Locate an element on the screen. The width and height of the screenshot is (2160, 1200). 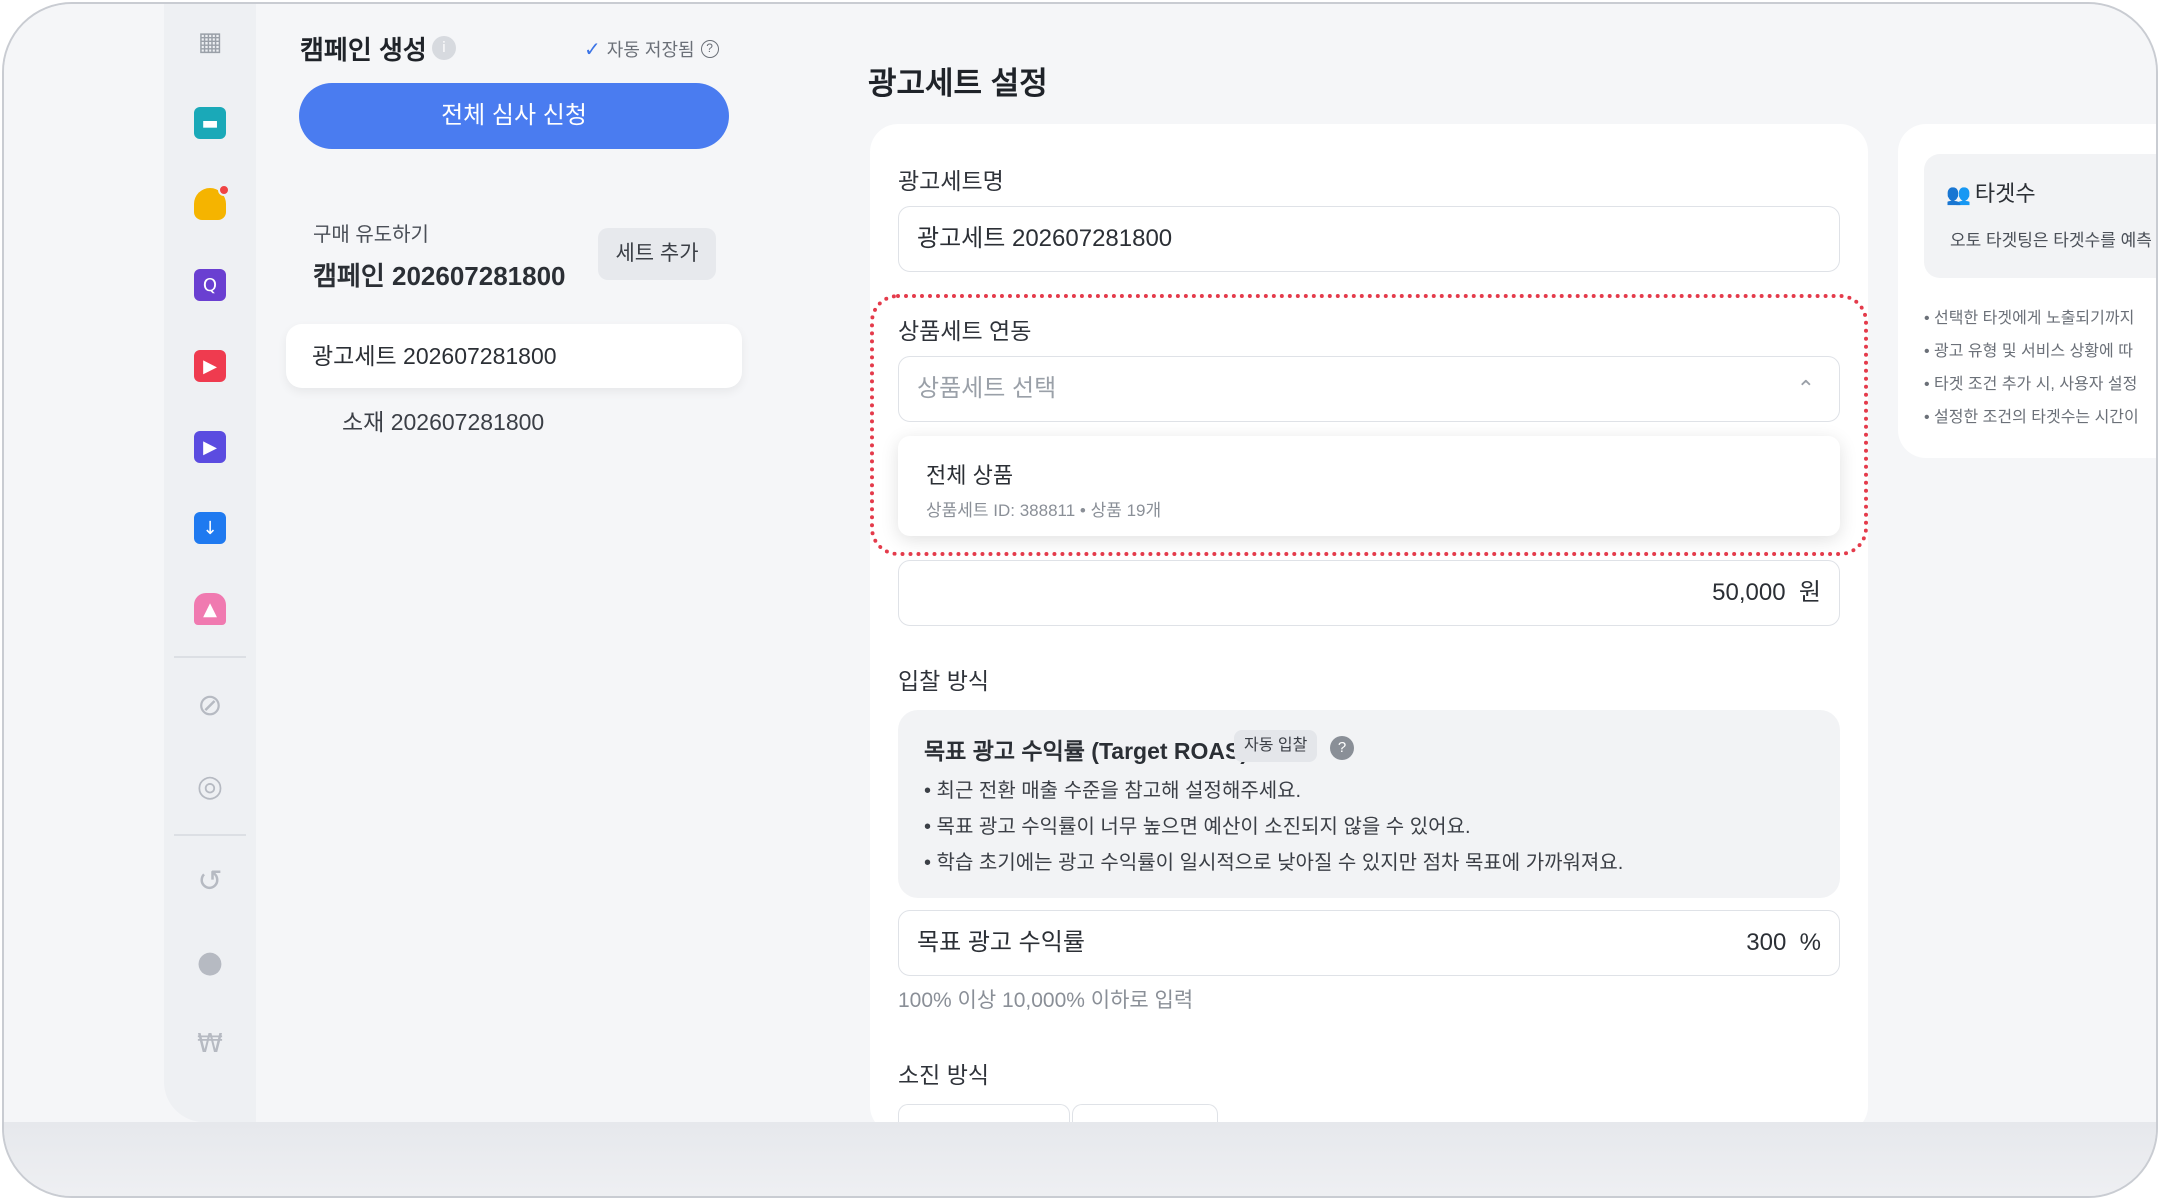
target-count-label: 타겟수 is located at coordinates (2005, 193).